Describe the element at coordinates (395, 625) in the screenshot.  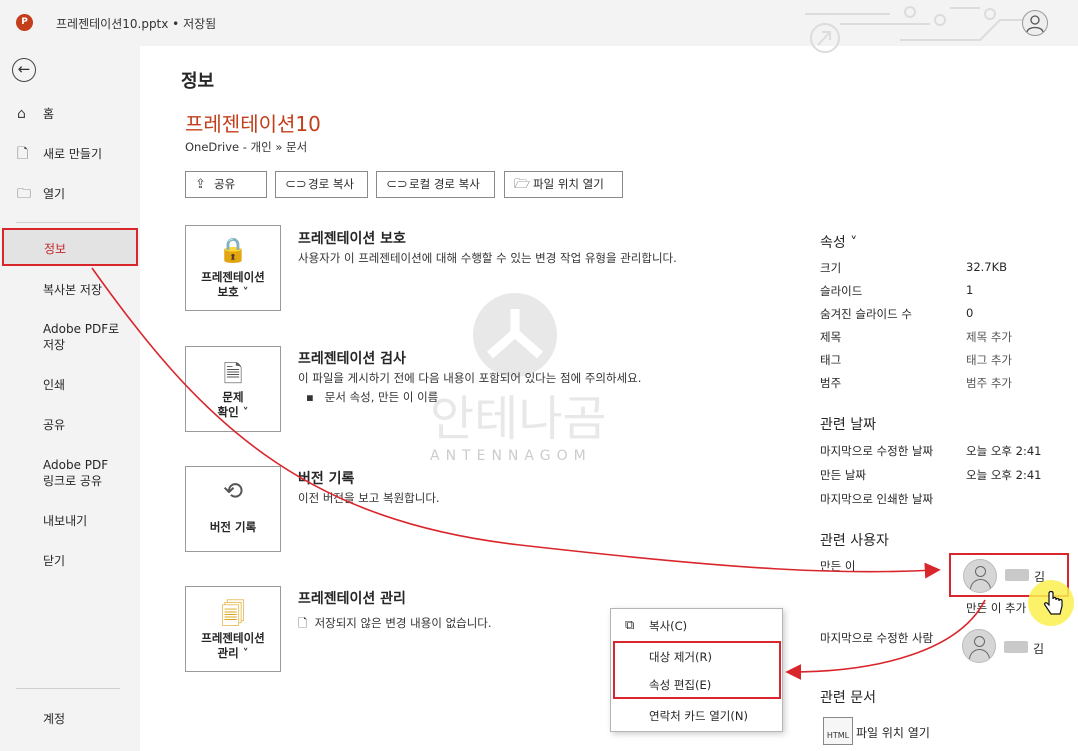
I see `section-desc: 🗋 저장되지 않은 변경 내용이 없습니다.` at that location.